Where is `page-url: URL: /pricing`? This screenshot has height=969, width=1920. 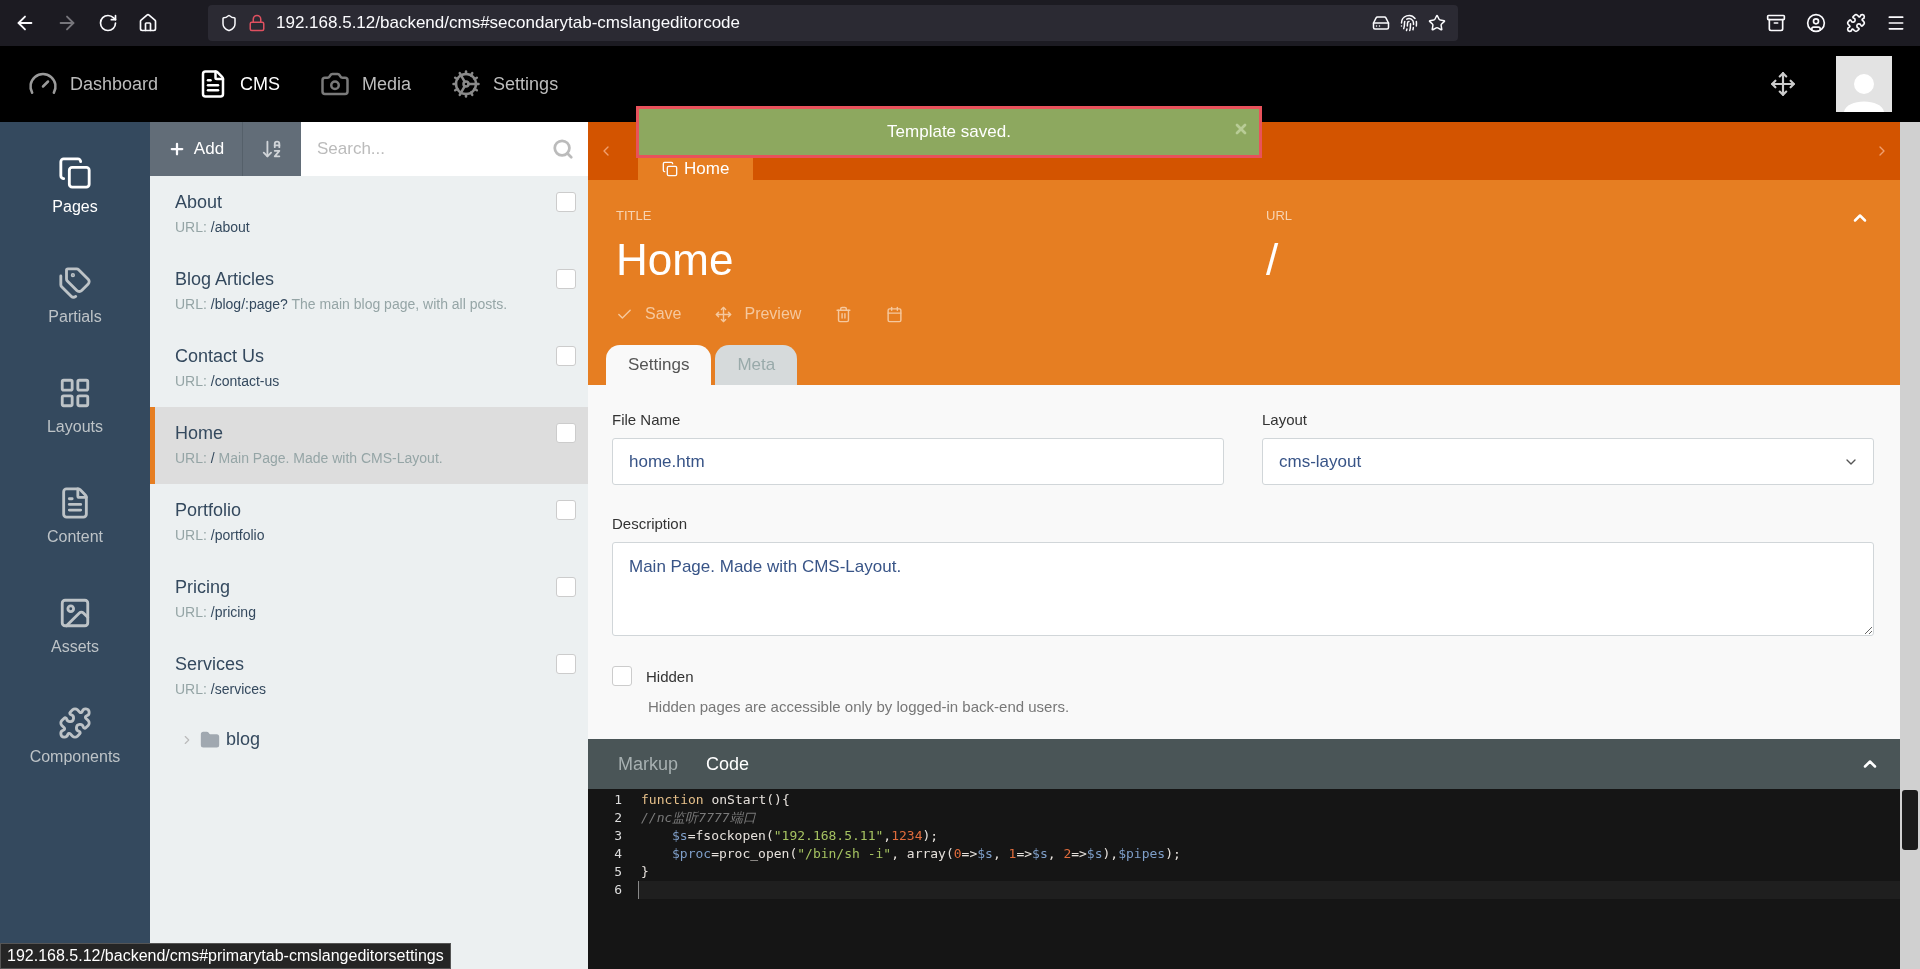
page-url: URL: /pricing is located at coordinates (215, 612).